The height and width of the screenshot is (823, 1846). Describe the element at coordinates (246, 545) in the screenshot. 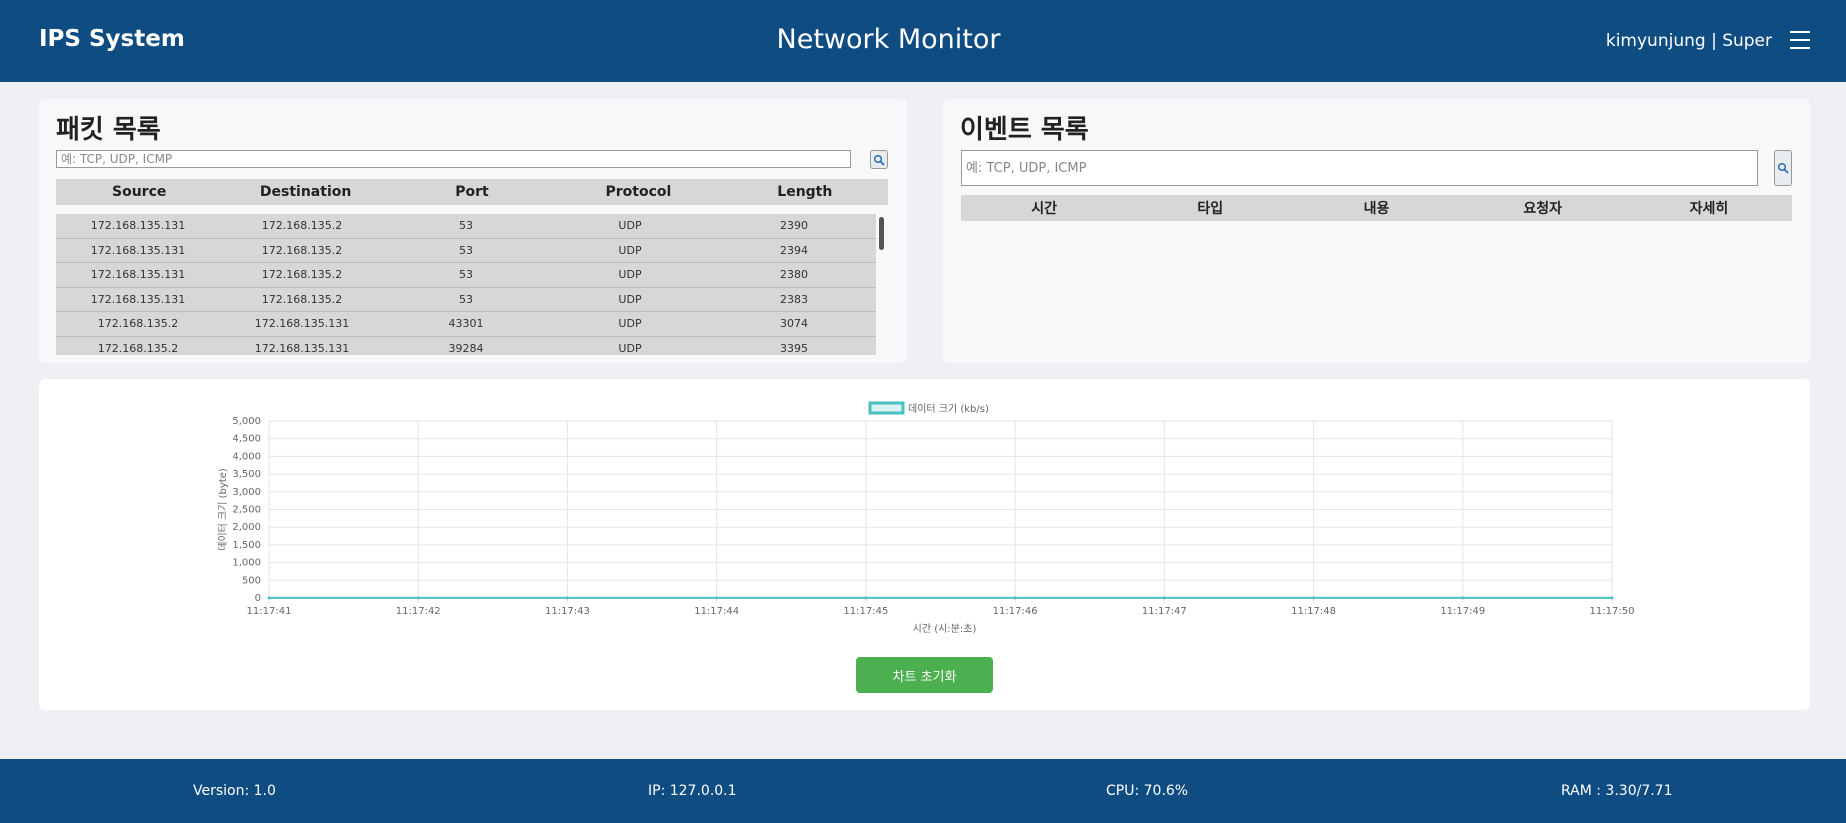

I see `y-tick-label: 1,500` at that location.